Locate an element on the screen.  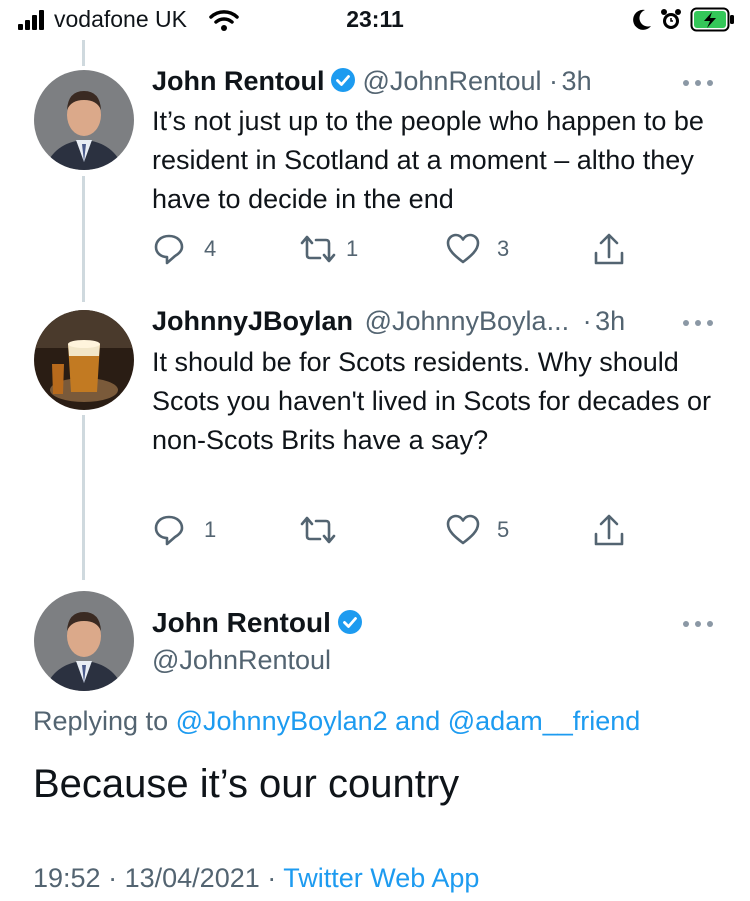
display-name-row: John Rentoul is located at coordinates (260, 623).